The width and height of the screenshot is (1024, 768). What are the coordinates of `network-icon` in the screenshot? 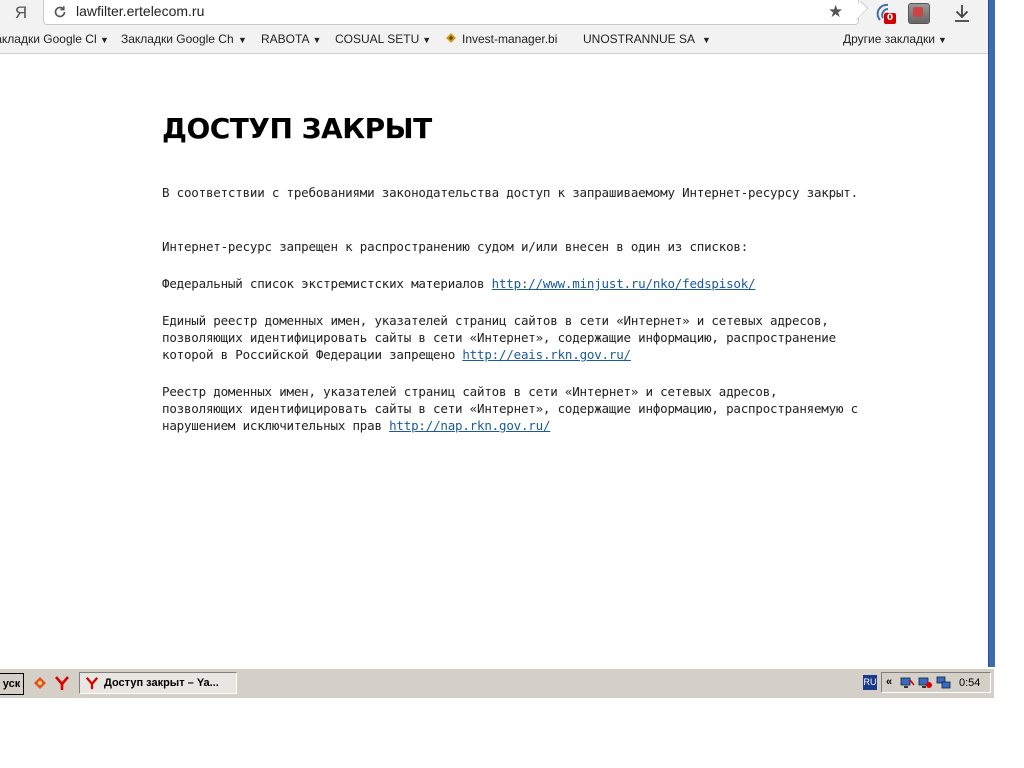 It's located at (907, 683).